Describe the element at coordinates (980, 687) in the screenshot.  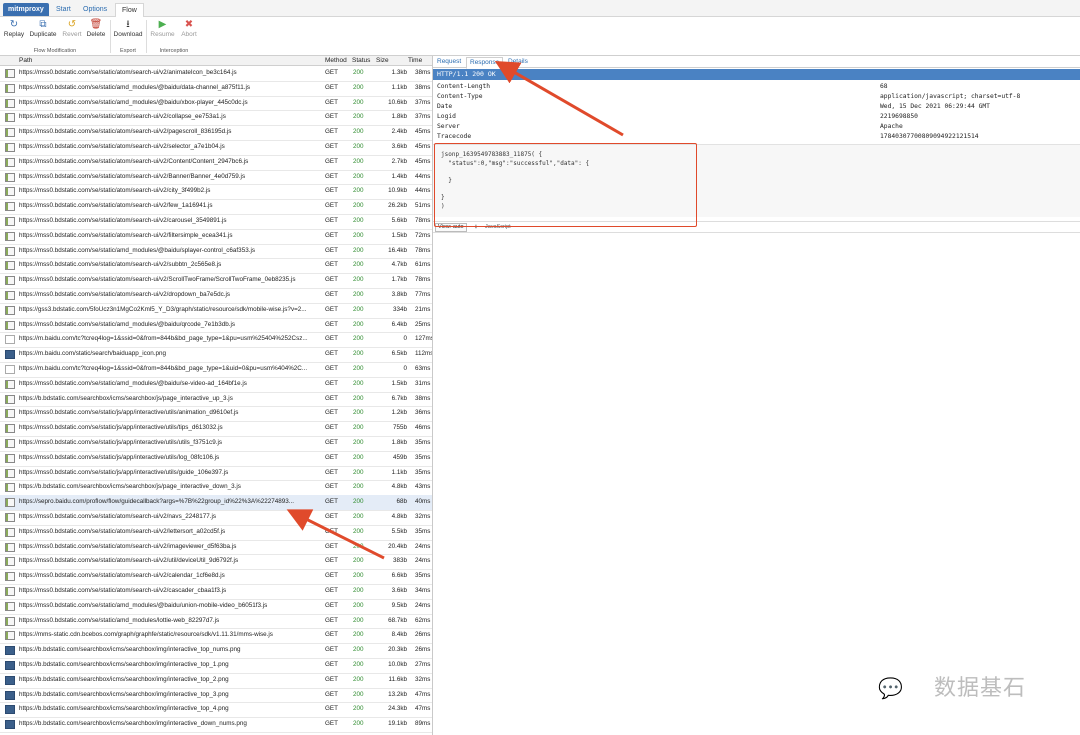
I see `watermark-text: 数据基石` at that location.